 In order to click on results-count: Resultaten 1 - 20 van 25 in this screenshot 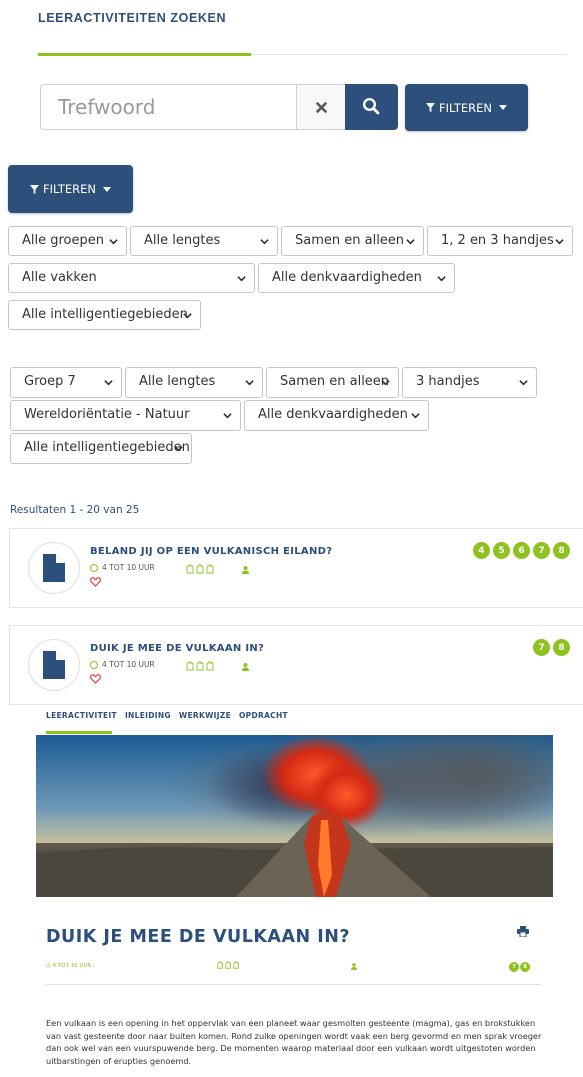, I will do `click(75, 510)`.